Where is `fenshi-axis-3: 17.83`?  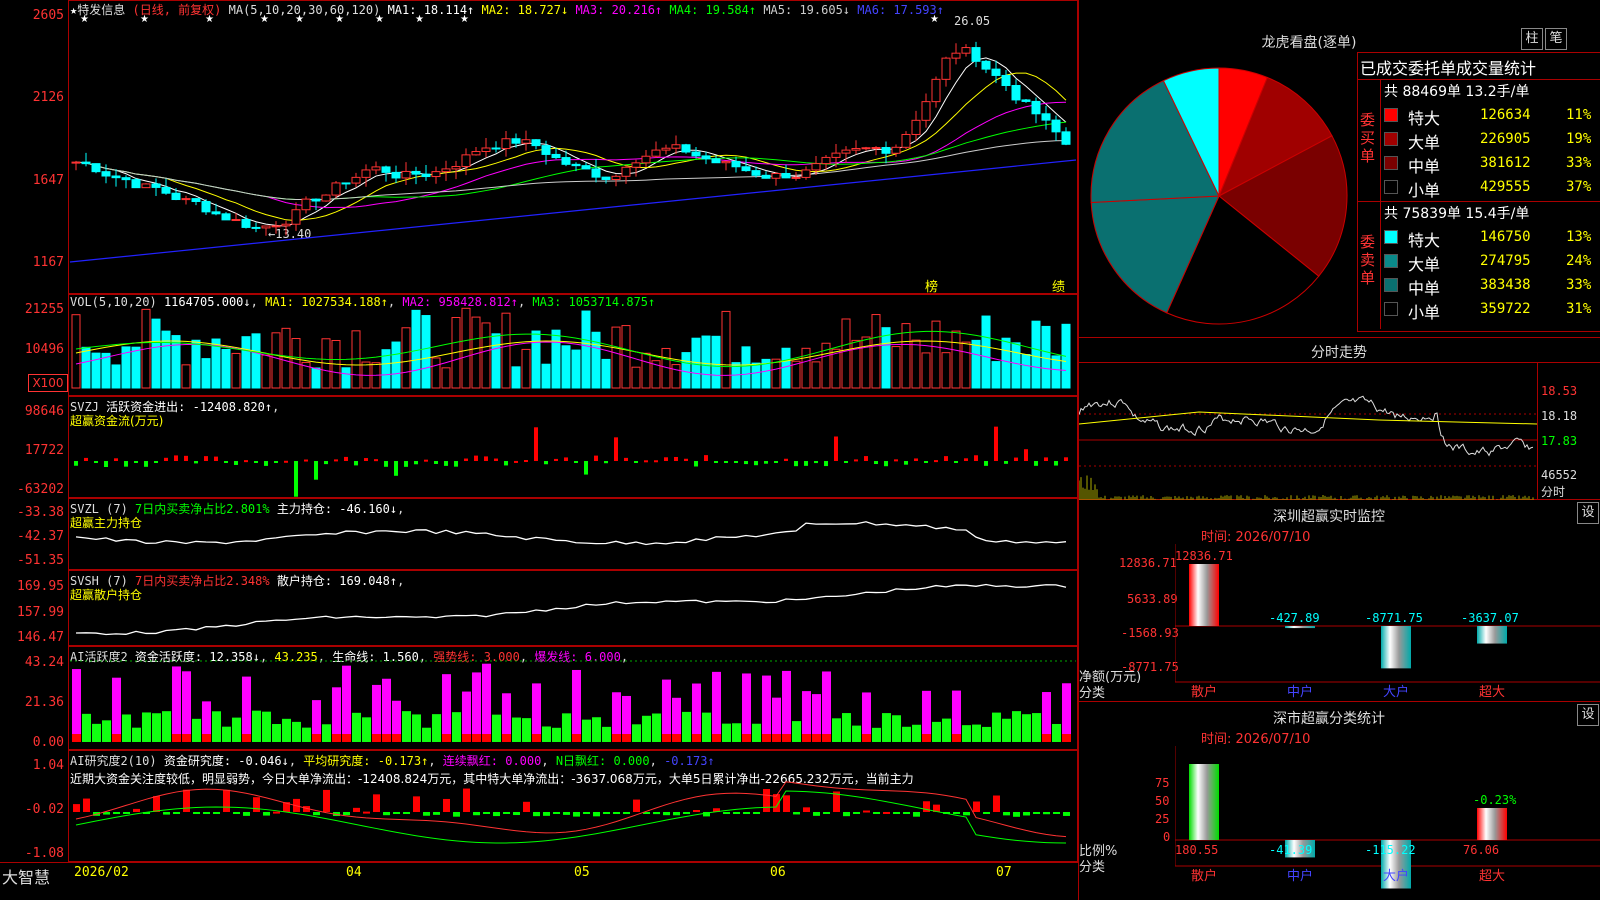
fenshi-axis-3: 17.83 is located at coordinates (1559, 441).